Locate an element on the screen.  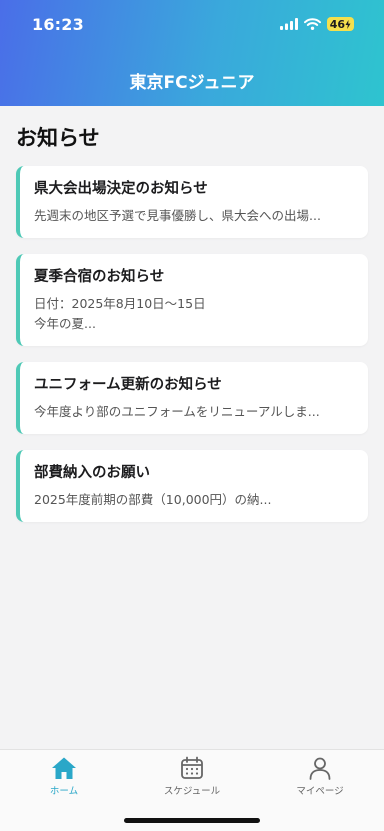
tab-schedule: スケジュール is located at coordinates (192, 779).